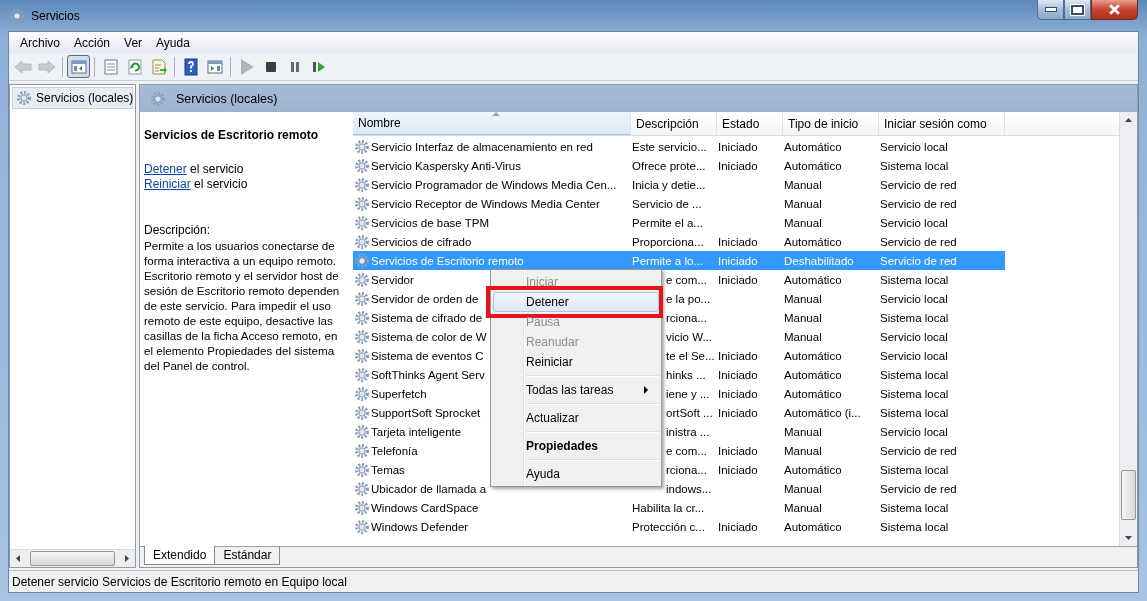 The image size is (1147, 601). What do you see at coordinates (394, 450) in the screenshot?
I see `table-cell: Telefonía` at bounding box center [394, 450].